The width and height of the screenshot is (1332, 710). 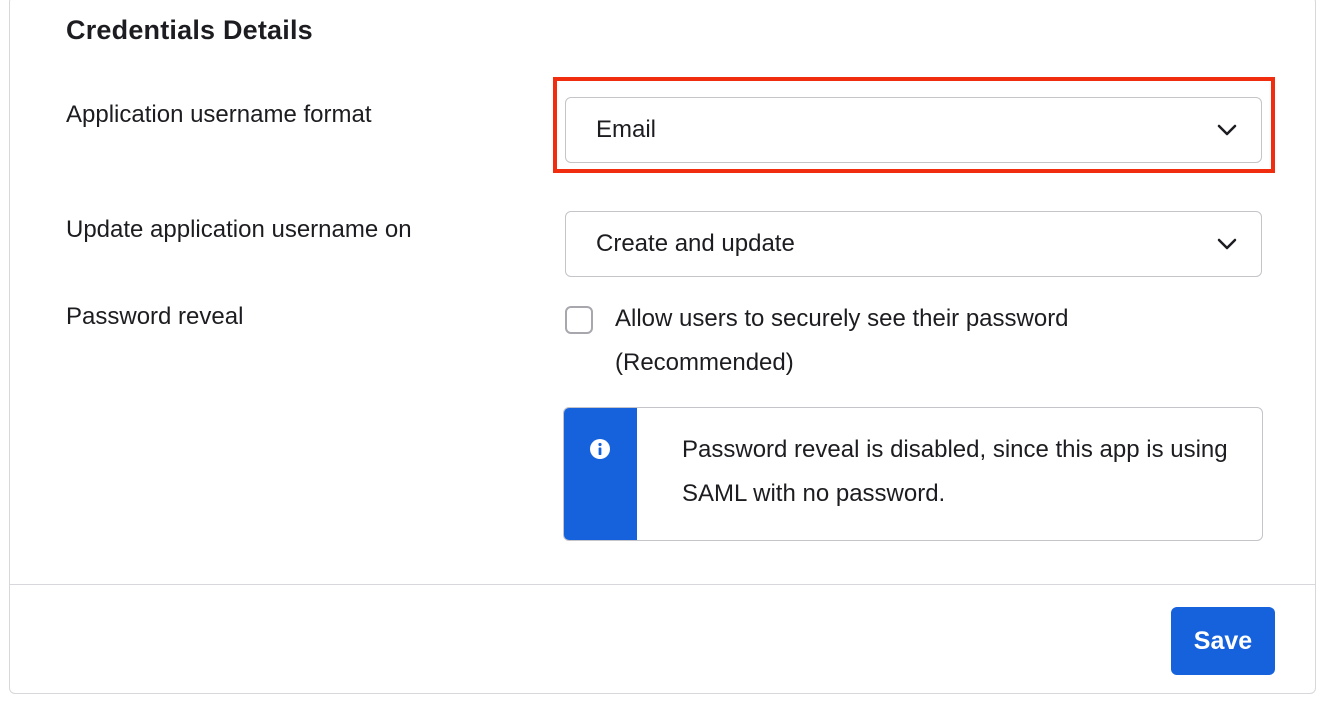 What do you see at coordinates (695, 243) in the screenshot?
I see `update-on-value: Create and update` at bounding box center [695, 243].